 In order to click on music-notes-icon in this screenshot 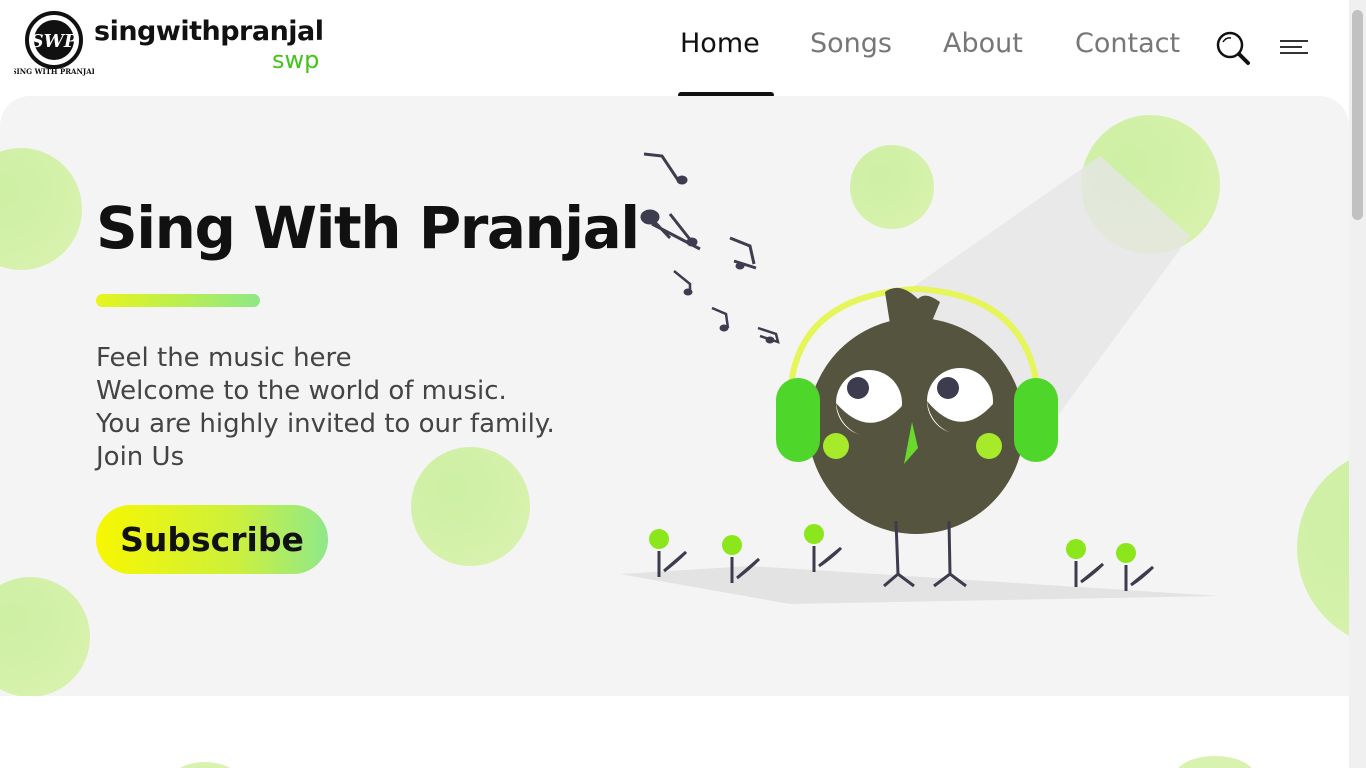, I will do `click(710, 248)`.